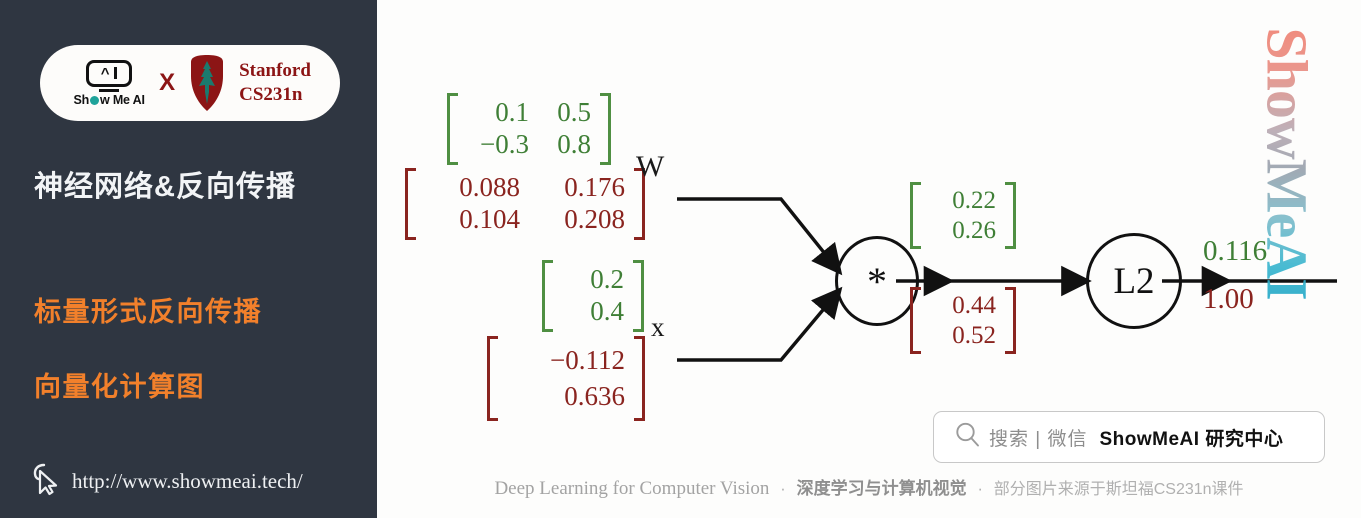  What do you see at coordinates (594, 218) in the screenshot?
I see `matrix-cell: 0.208` at bounding box center [594, 218].